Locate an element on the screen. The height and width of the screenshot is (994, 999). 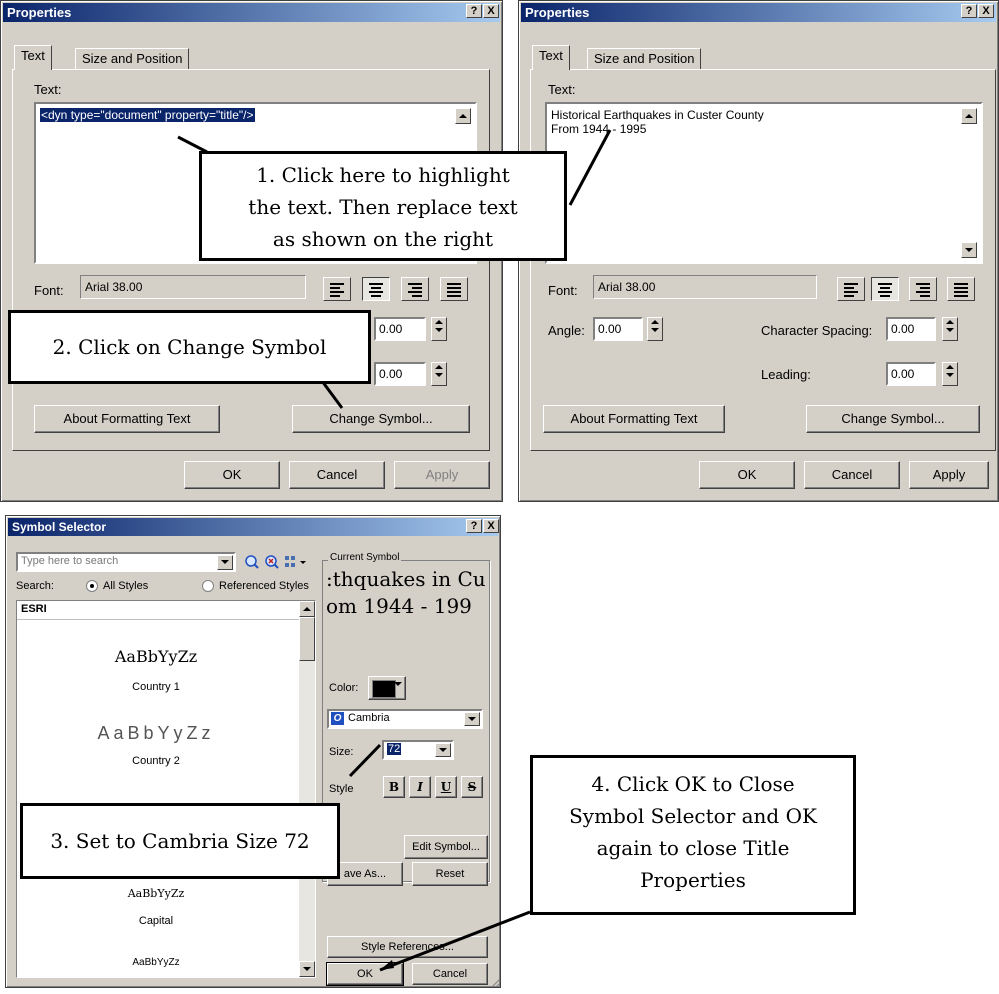
font-dropdown-arrow is located at coordinates (472, 719).